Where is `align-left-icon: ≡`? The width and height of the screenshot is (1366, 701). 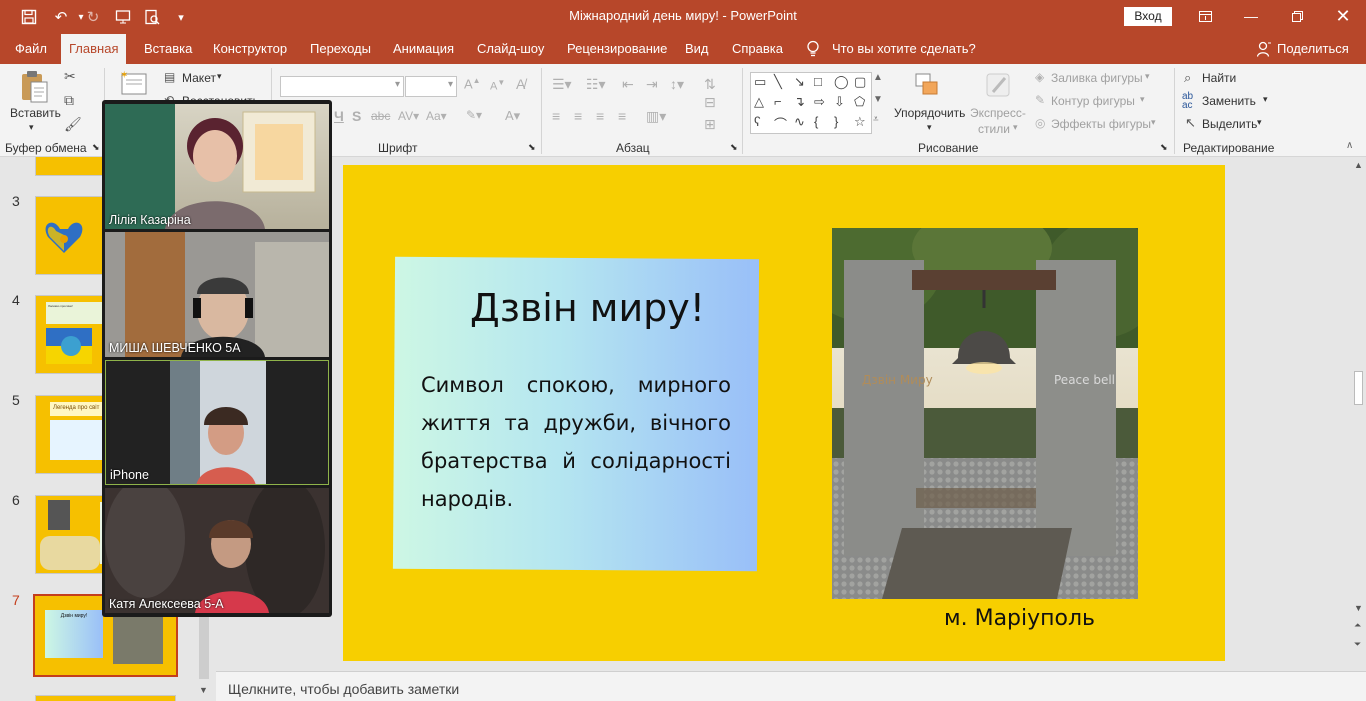 align-left-icon: ≡ is located at coordinates (556, 116).